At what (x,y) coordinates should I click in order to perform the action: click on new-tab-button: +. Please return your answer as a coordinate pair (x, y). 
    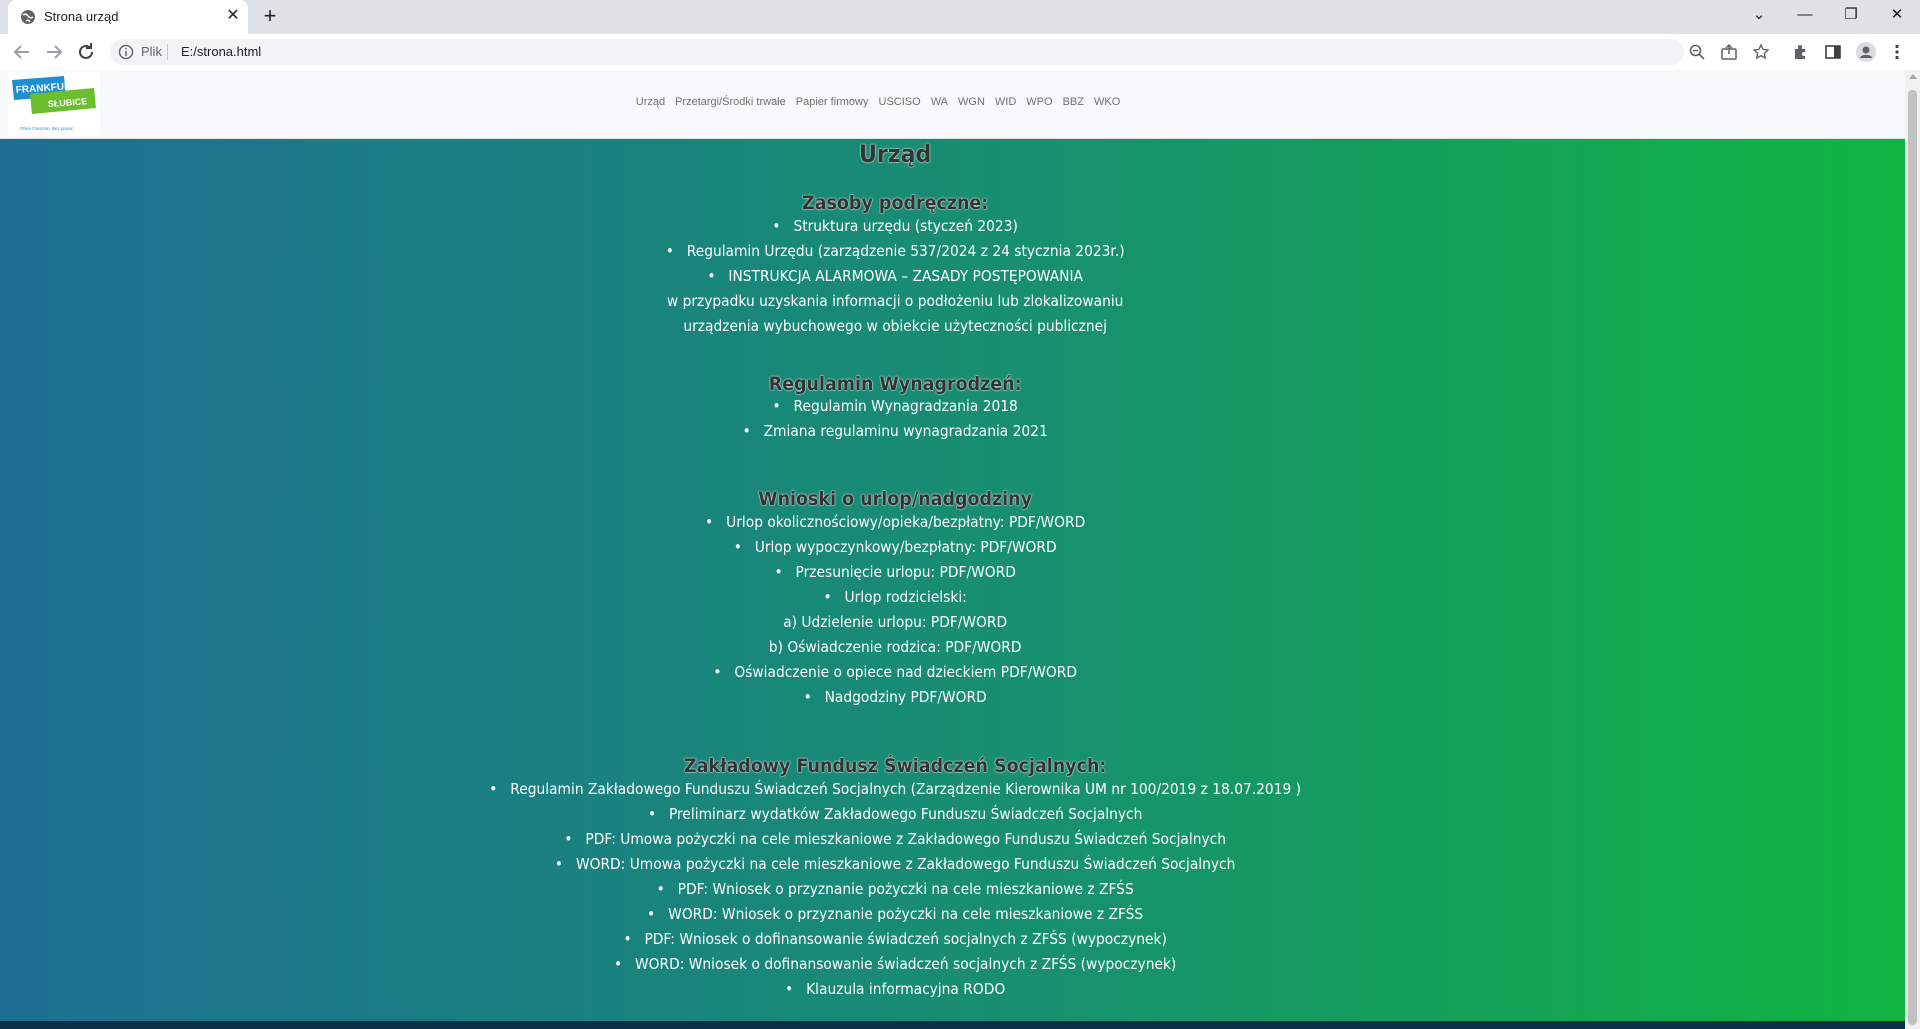
    Looking at the image, I should click on (270, 17).